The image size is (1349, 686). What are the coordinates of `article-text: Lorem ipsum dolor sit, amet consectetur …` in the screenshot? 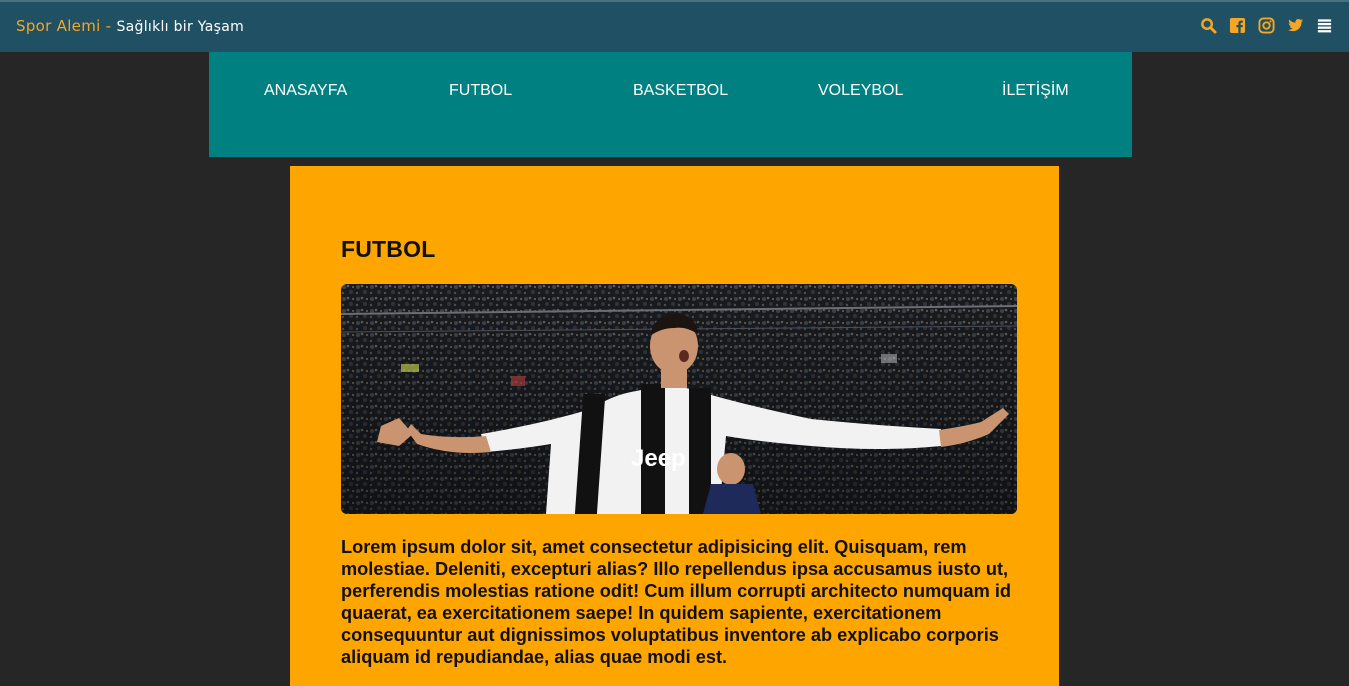 It's located at (676, 602).